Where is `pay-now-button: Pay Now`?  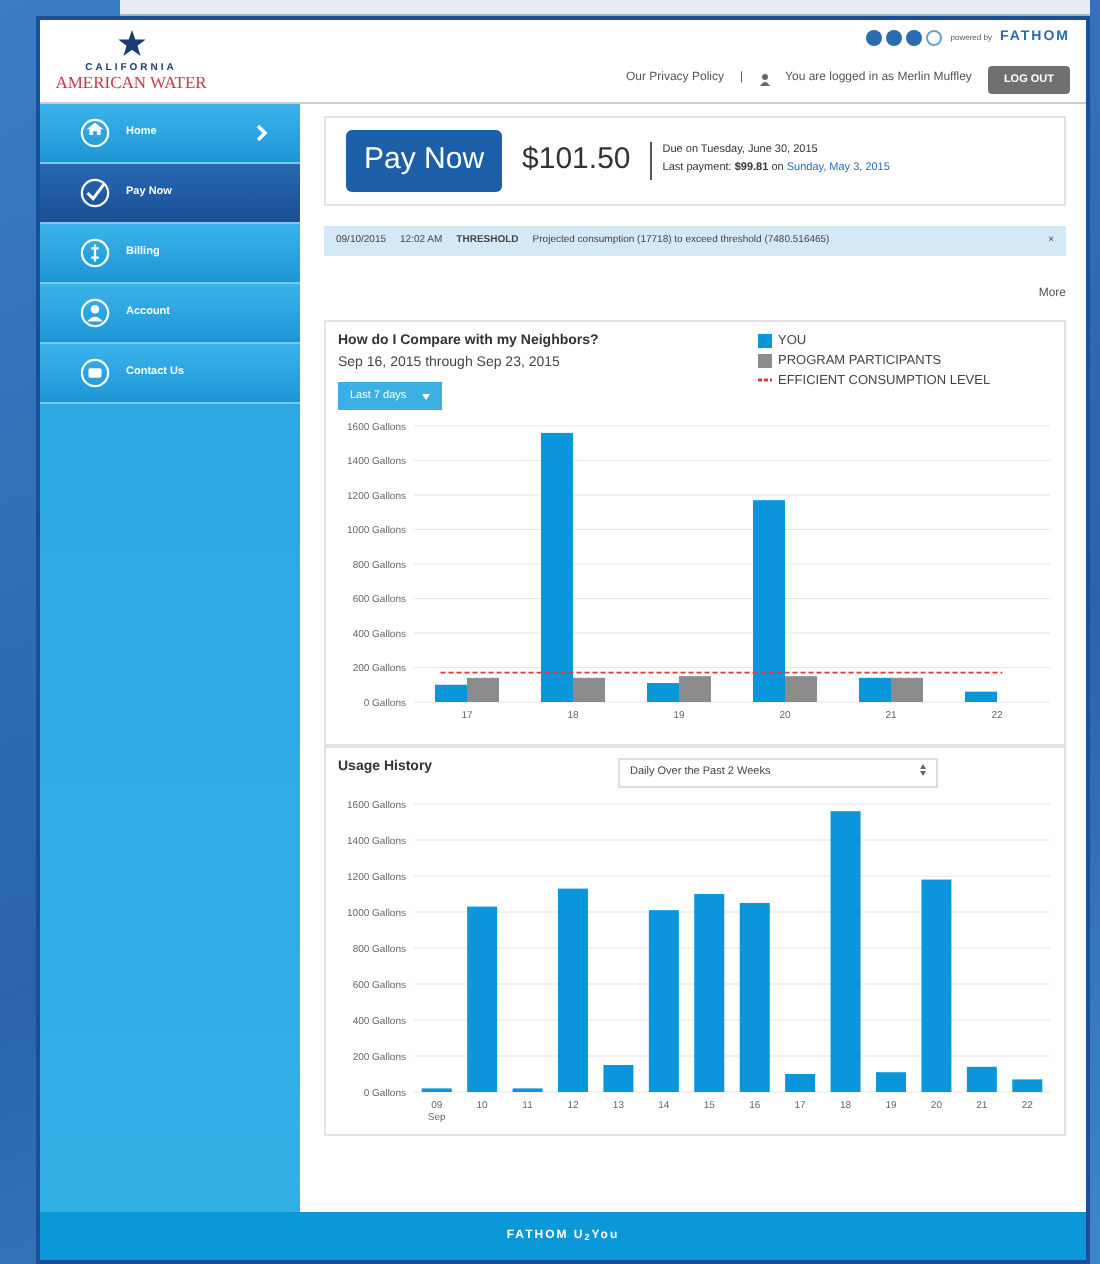 pay-now-button: Pay Now is located at coordinates (424, 160).